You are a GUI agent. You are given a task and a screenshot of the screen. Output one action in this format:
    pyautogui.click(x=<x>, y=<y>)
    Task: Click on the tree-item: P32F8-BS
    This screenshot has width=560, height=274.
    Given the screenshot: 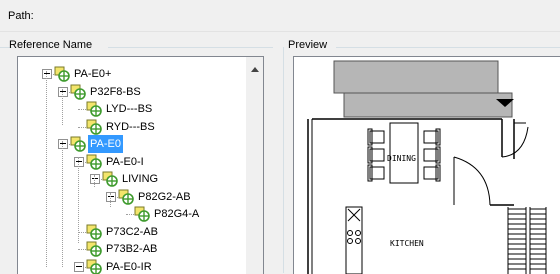 What is the action you would take?
    pyautogui.click(x=132, y=92)
    